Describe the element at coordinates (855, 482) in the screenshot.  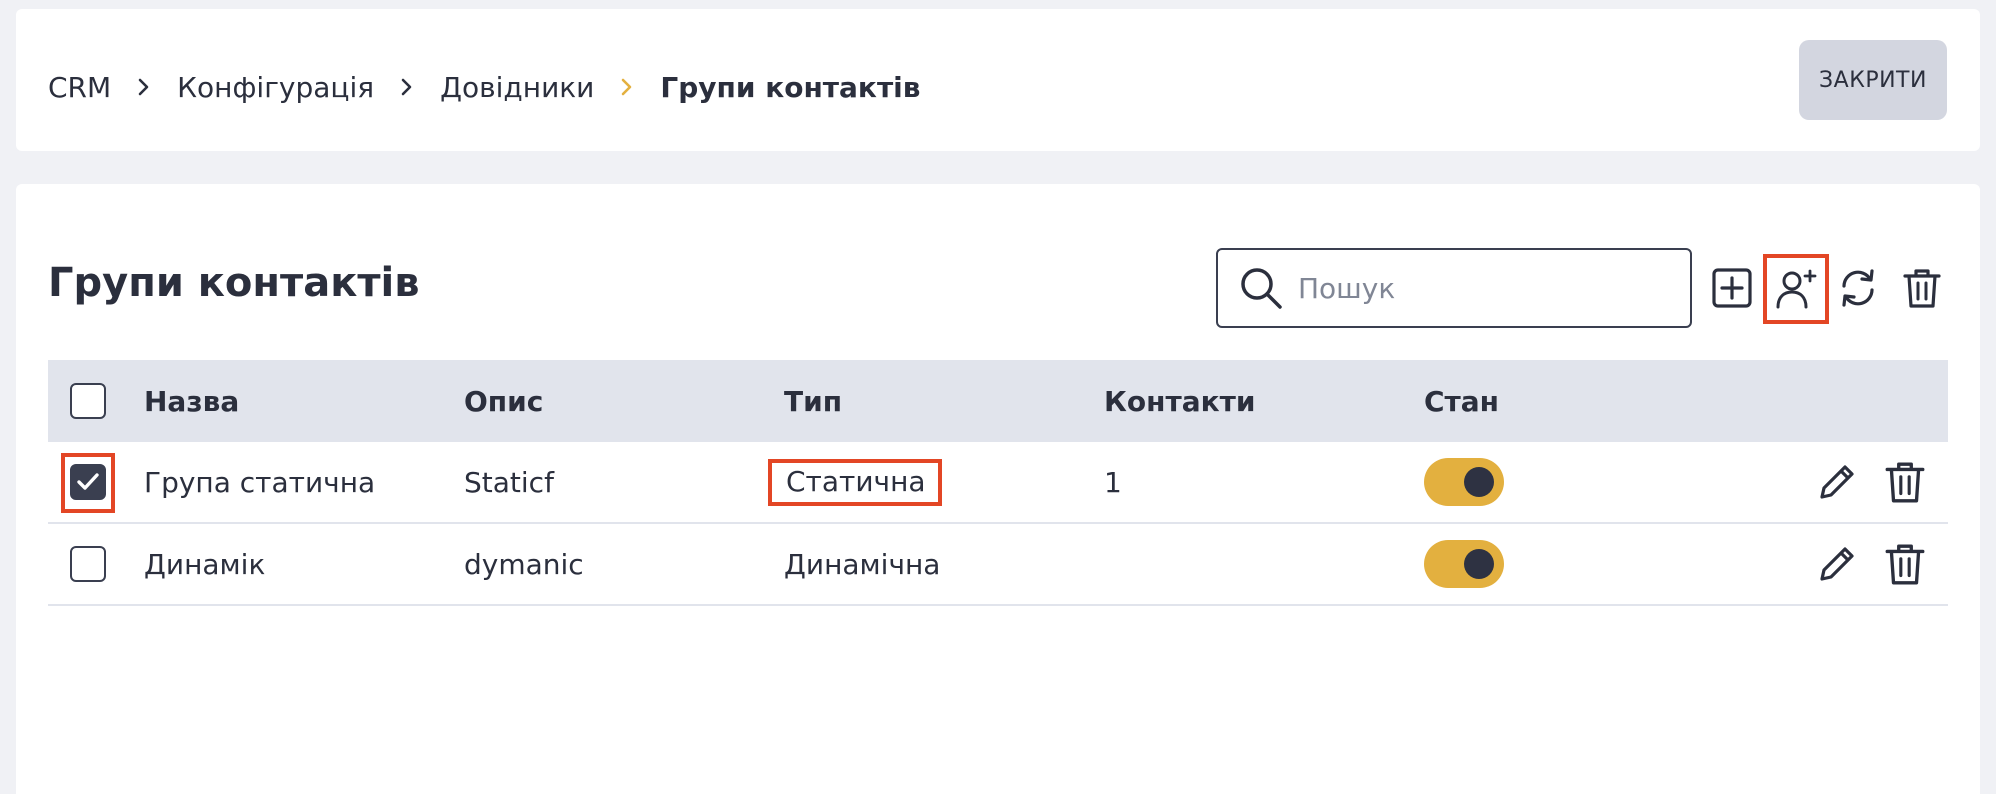
I see `cell-type: Статична` at that location.